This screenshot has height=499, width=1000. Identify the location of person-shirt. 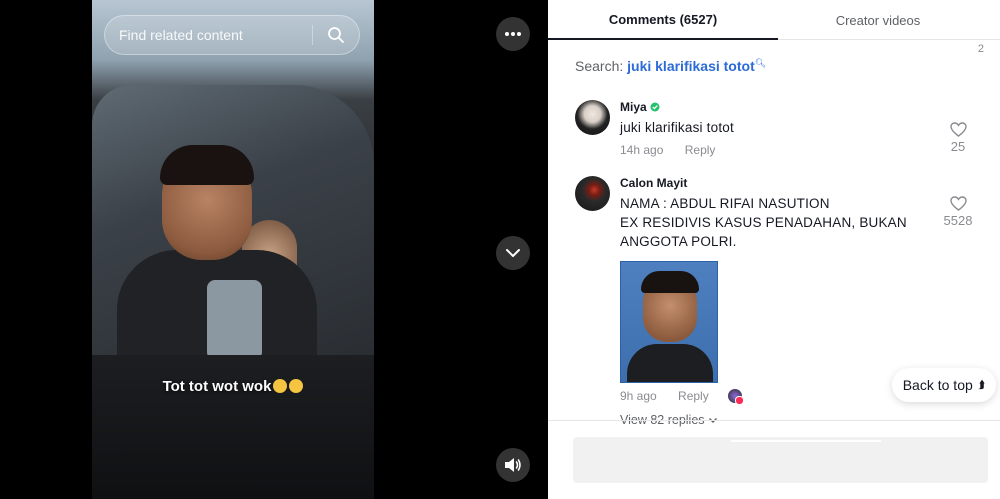
(234, 320).